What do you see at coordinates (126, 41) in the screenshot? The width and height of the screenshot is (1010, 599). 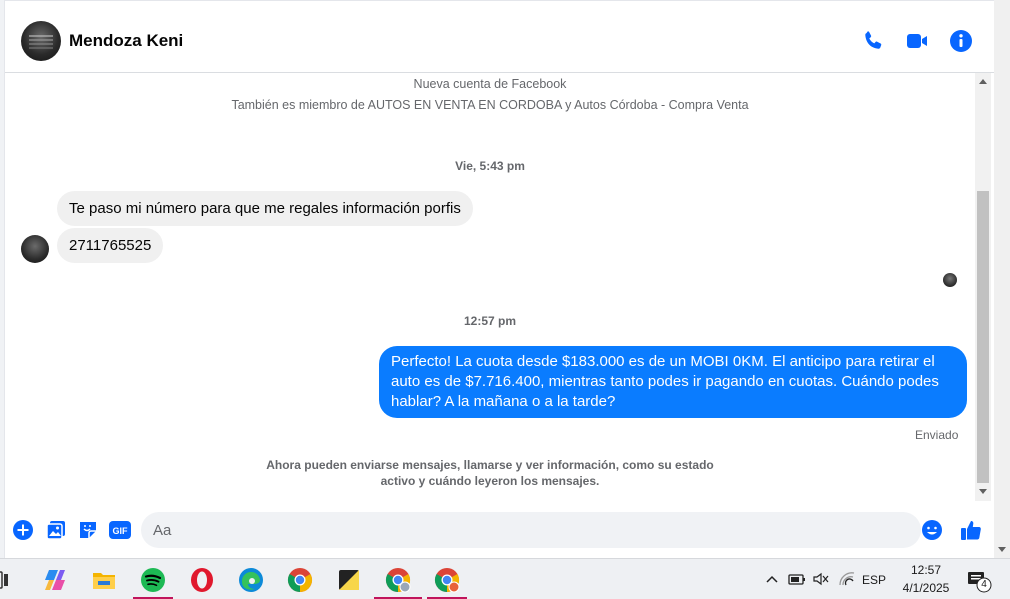 I see `contact-name: Mendoza Keni` at bounding box center [126, 41].